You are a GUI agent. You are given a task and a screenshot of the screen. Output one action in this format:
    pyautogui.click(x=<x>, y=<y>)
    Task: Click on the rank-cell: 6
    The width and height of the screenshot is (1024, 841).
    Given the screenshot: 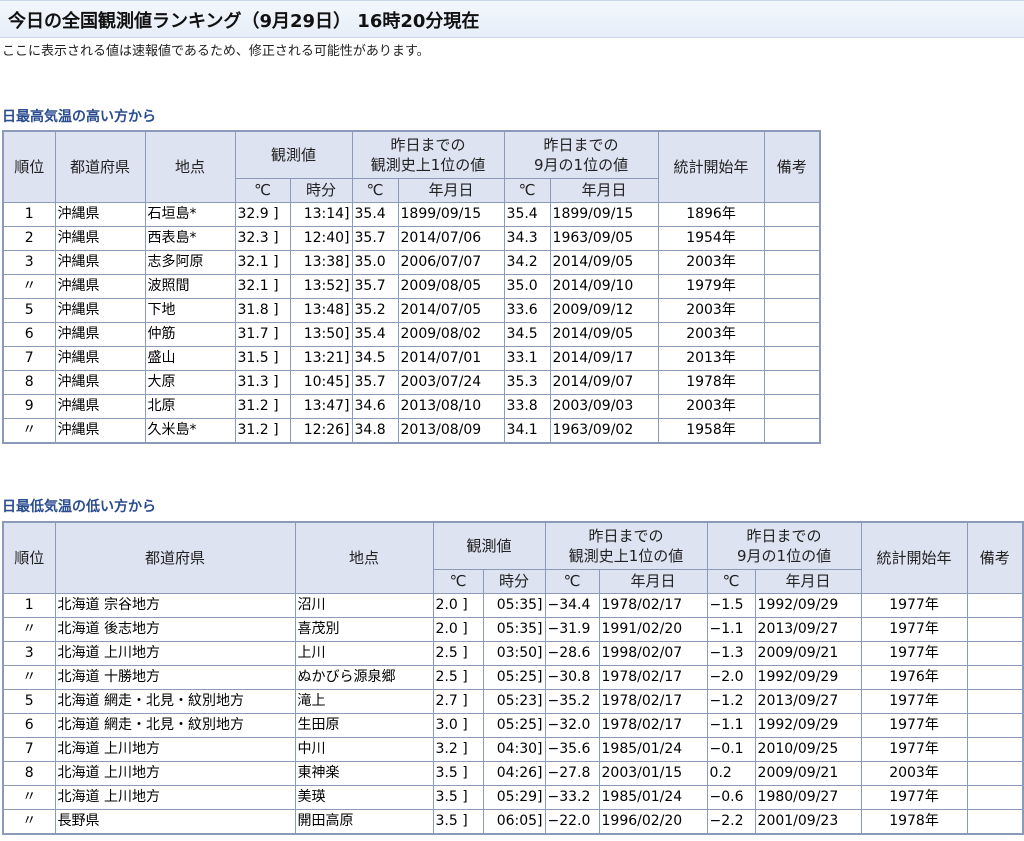 What is the action you would take?
    pyautogui.click(x=29, y=725)
    